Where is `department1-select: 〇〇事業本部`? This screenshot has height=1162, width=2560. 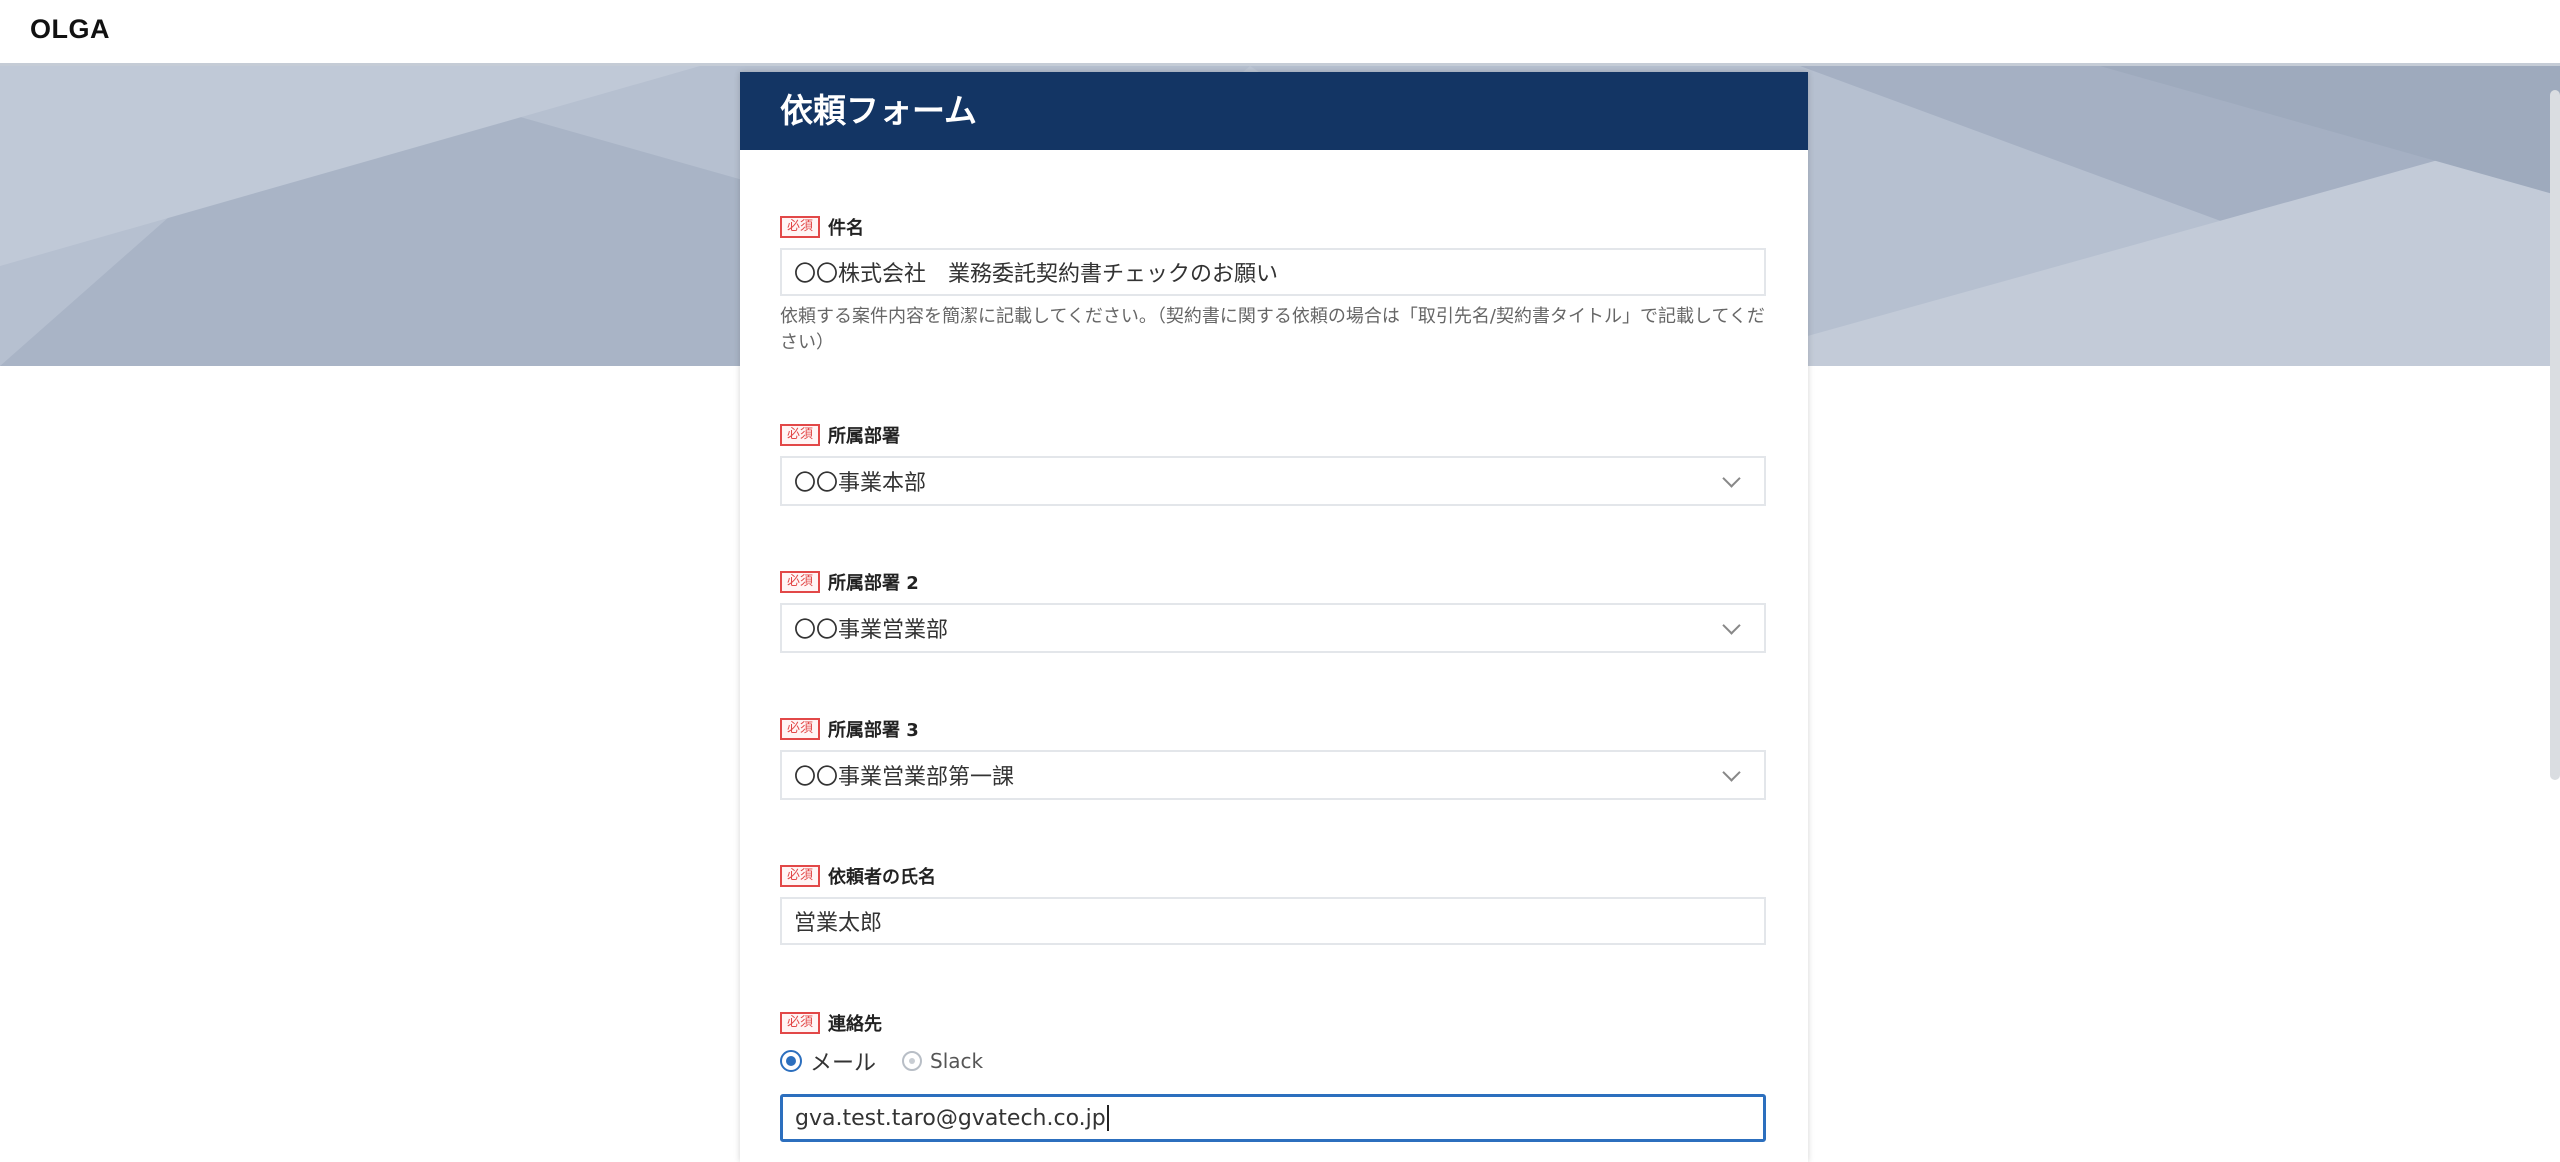
department1-select: 〇〇事業本部 is located at coordinates (1273, 481).